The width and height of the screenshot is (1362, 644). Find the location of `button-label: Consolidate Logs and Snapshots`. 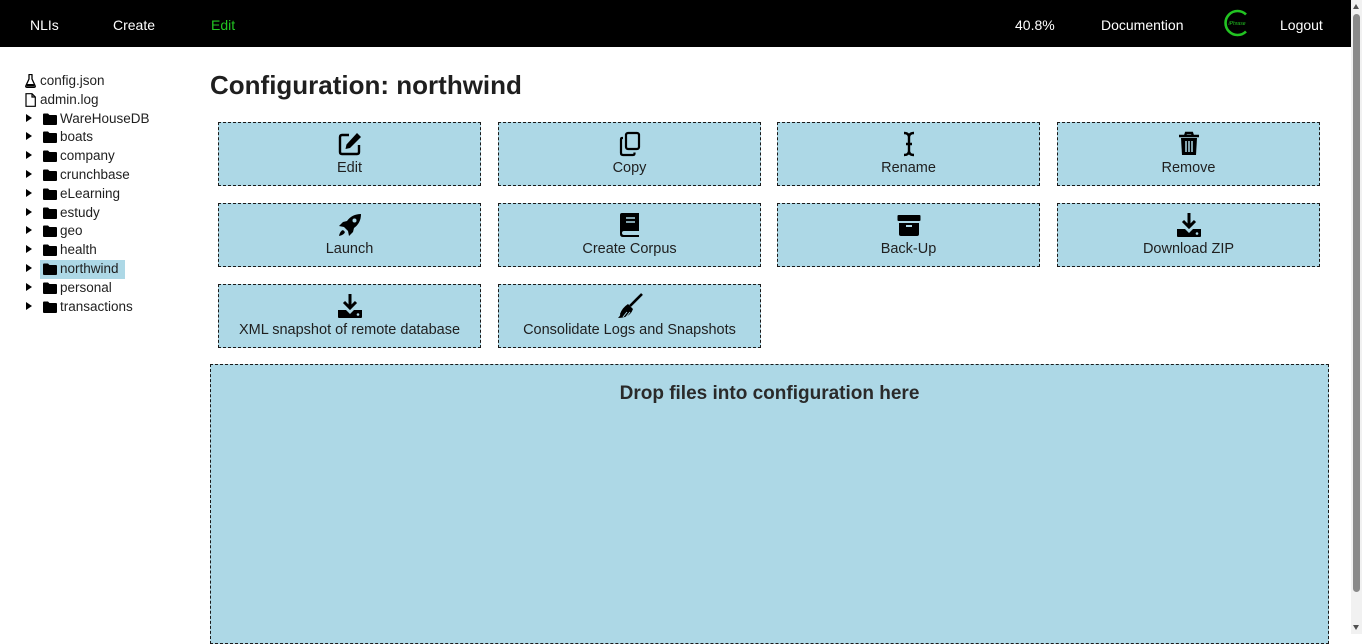

button-label: Consolidate Logs and Snapshots is located at coordinates (629, 330).